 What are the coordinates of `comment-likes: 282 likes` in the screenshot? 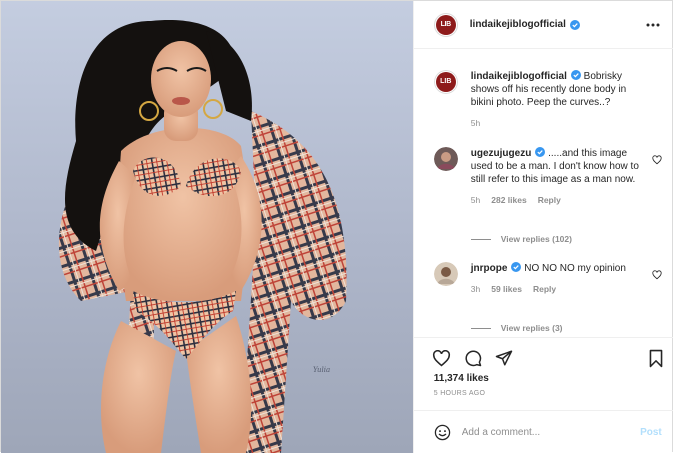 It's located at (508, 200).